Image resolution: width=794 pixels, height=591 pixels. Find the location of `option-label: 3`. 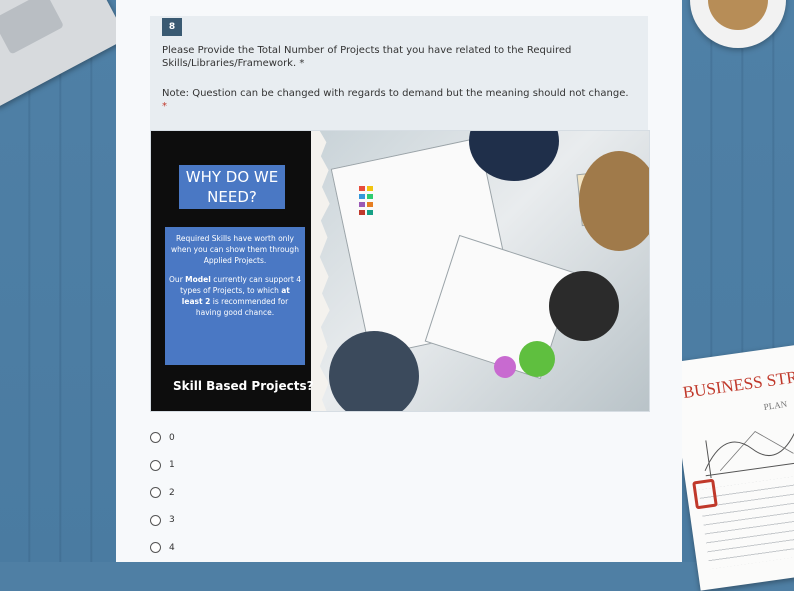

option-label: 3 is located at coordinates (172, 520).